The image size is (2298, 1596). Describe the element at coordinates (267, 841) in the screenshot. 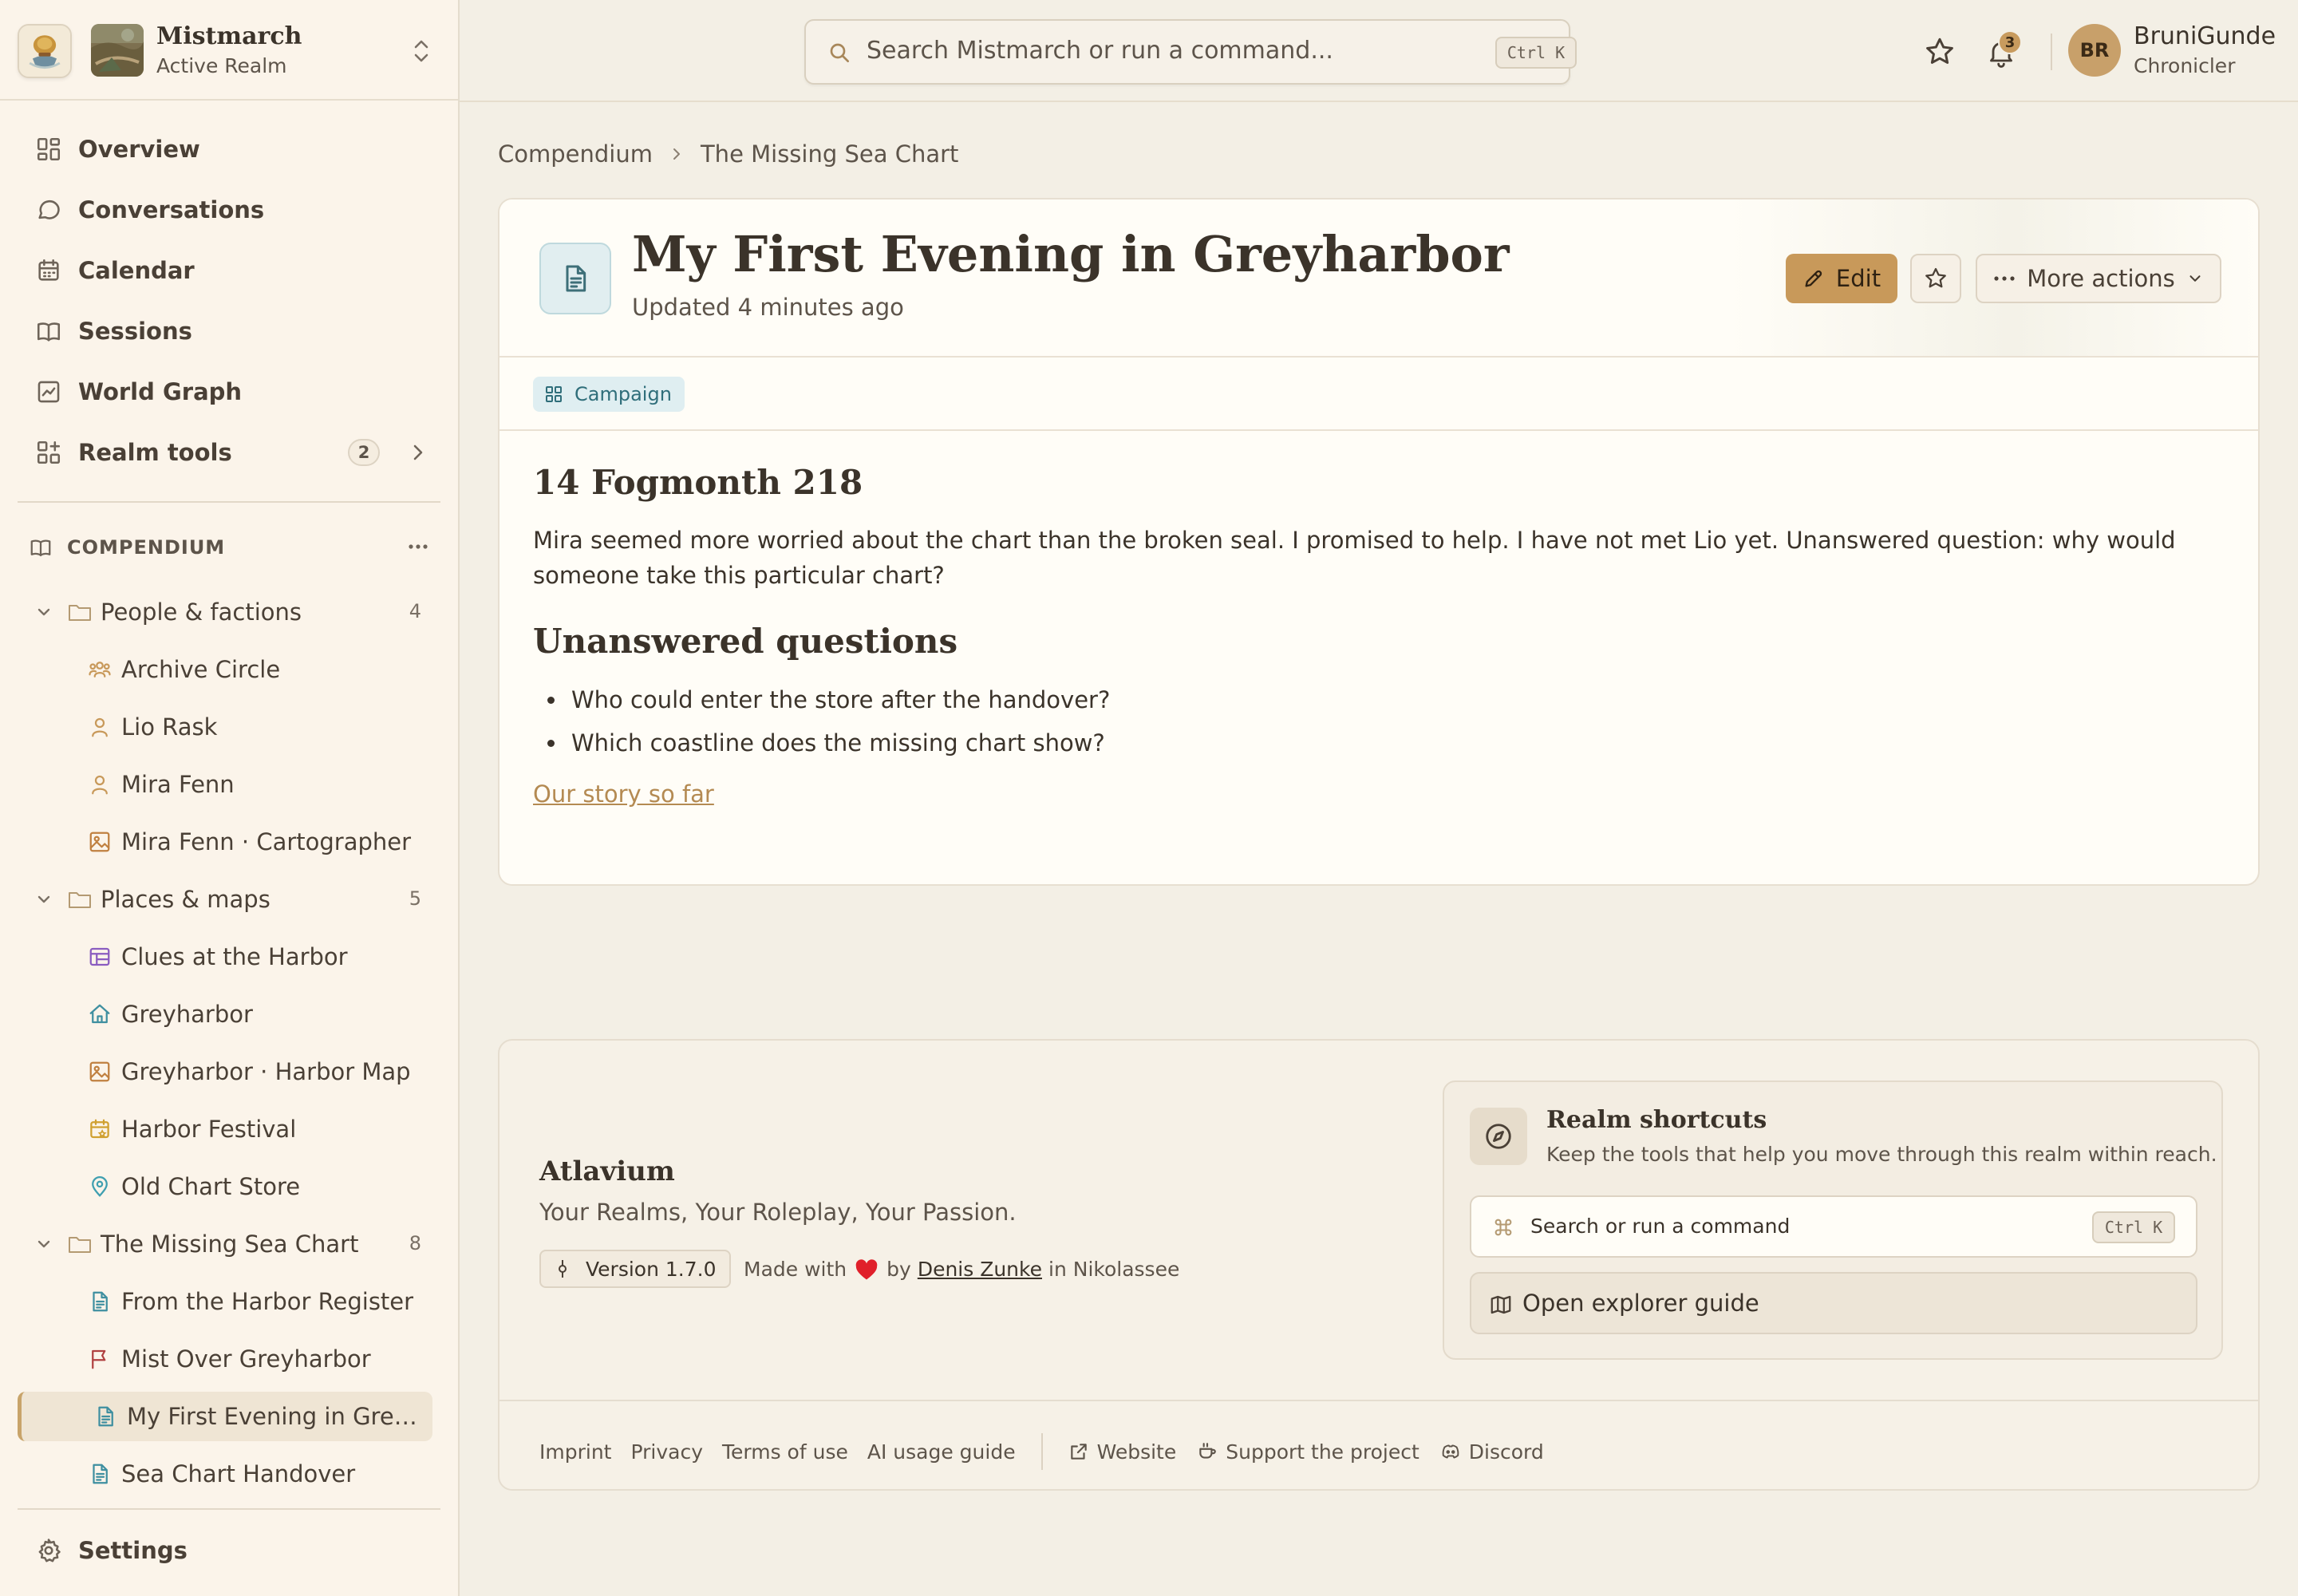

I see `tree-item-label: Mira Fenn · Cartographer` at that location.